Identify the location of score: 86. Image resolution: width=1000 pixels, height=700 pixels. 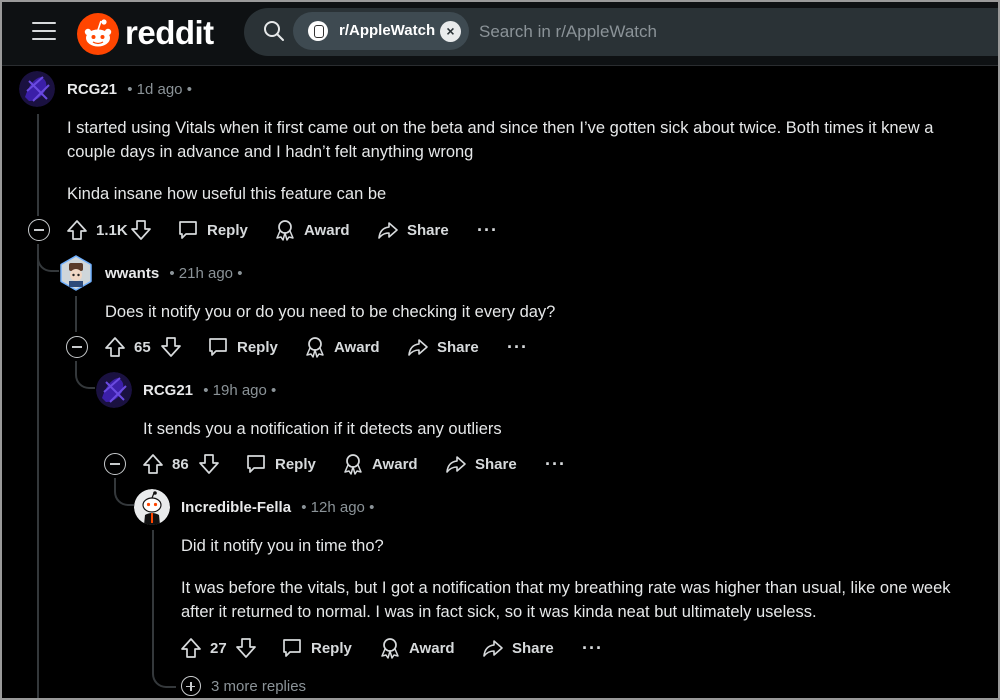
(180, 464).